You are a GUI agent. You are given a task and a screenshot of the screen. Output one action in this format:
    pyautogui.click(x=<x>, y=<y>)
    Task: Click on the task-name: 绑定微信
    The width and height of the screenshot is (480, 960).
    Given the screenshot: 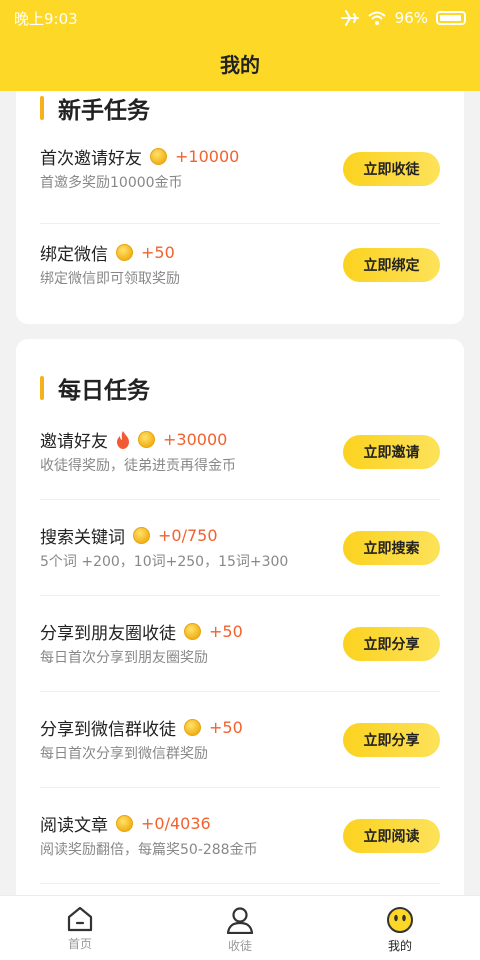 What is the action you would take?
    pyautogui.click(x=74, y=255)
    